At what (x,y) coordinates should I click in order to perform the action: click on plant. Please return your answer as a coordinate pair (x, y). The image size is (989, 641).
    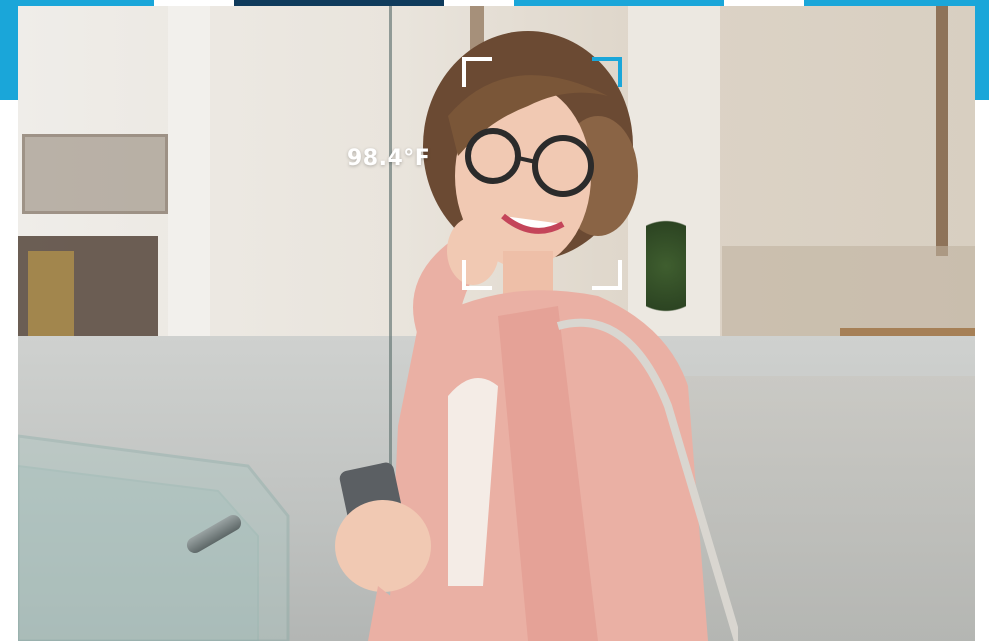
    Looking at the image, I should click on (666, 266).